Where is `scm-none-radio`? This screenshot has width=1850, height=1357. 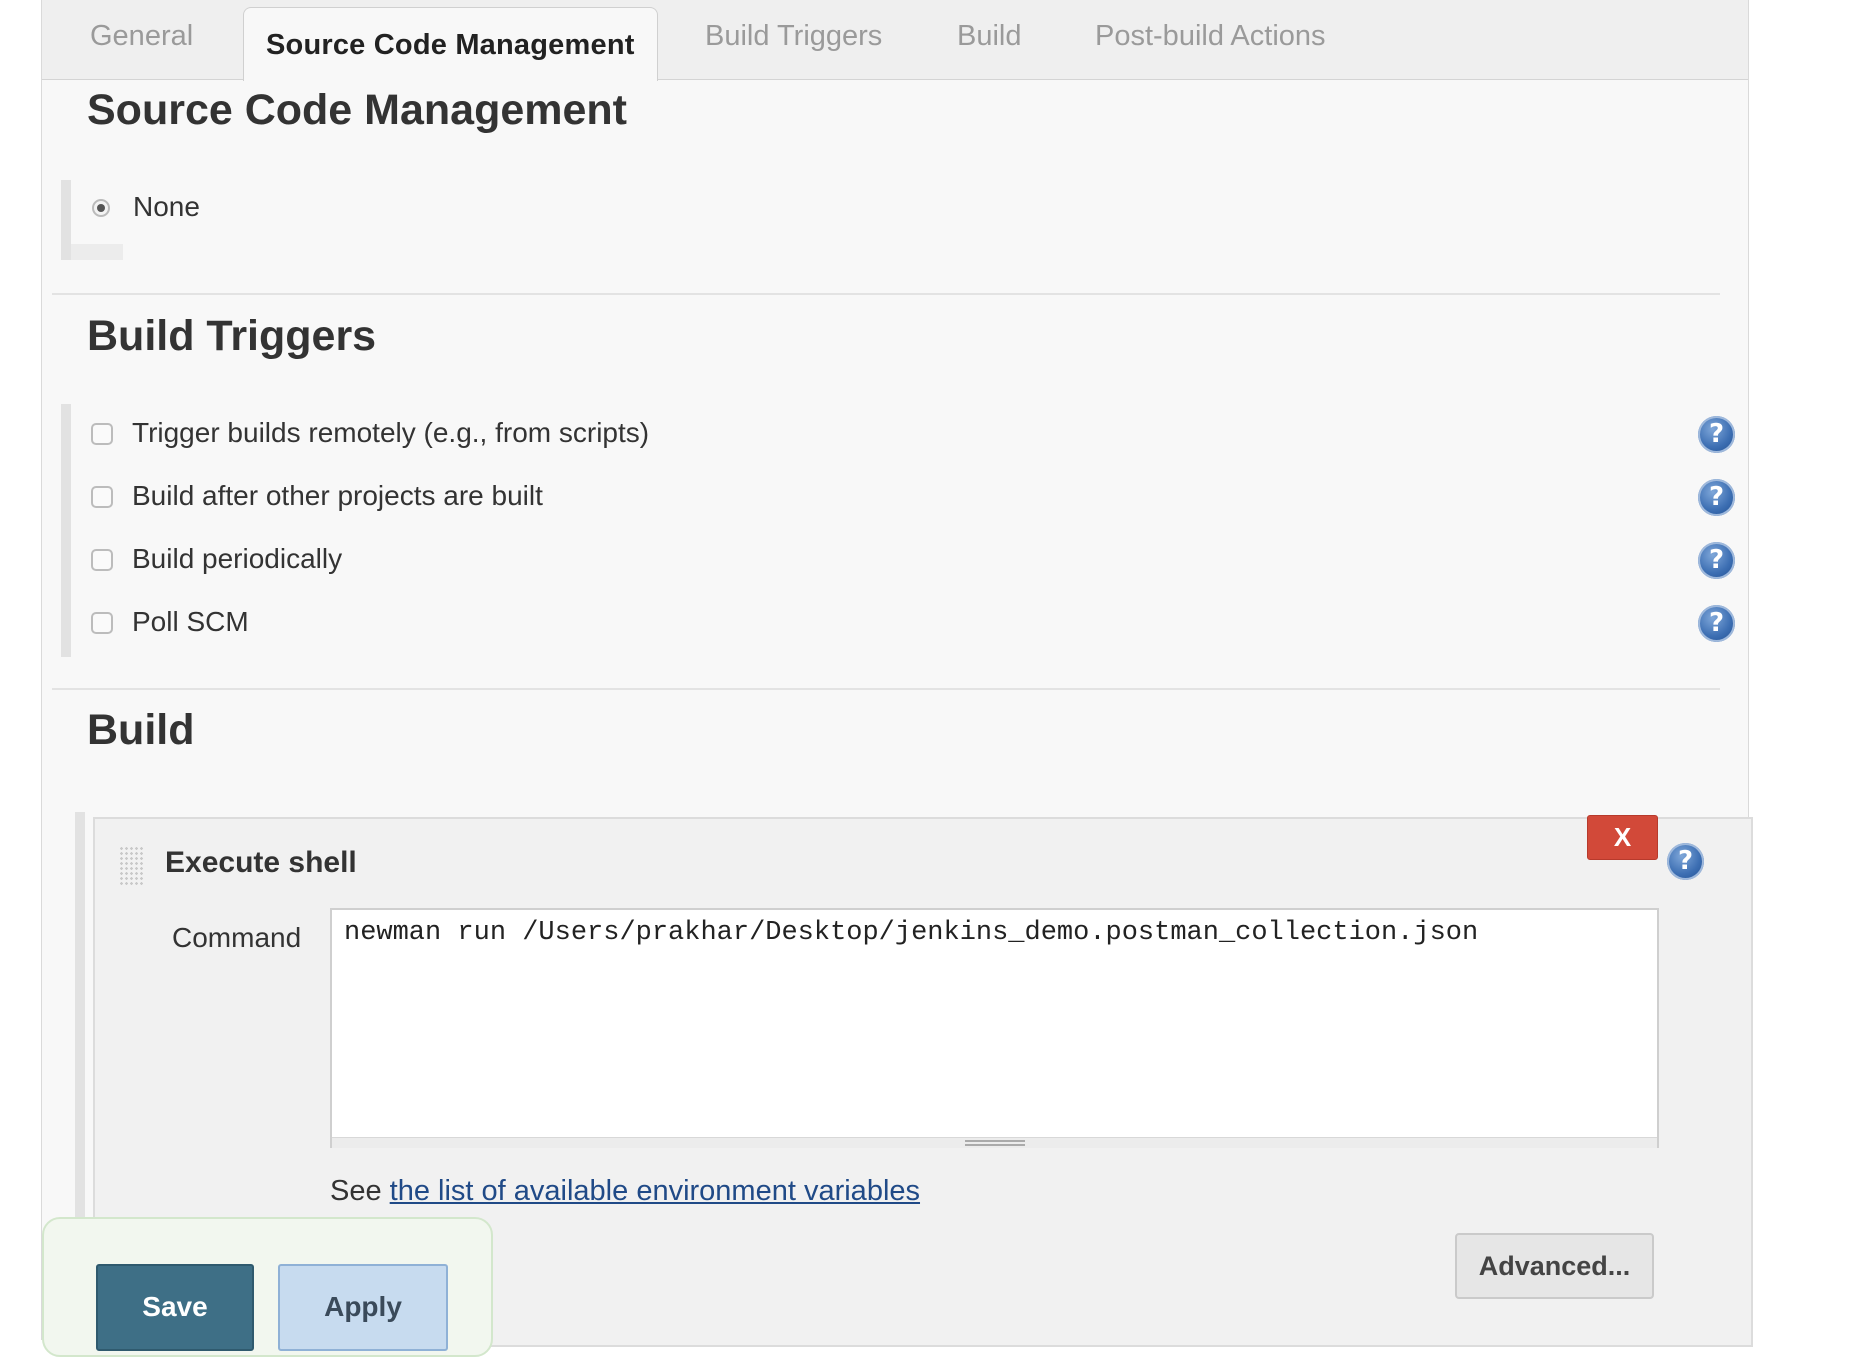 scm-none-radio is located at coordinates (101, 208).